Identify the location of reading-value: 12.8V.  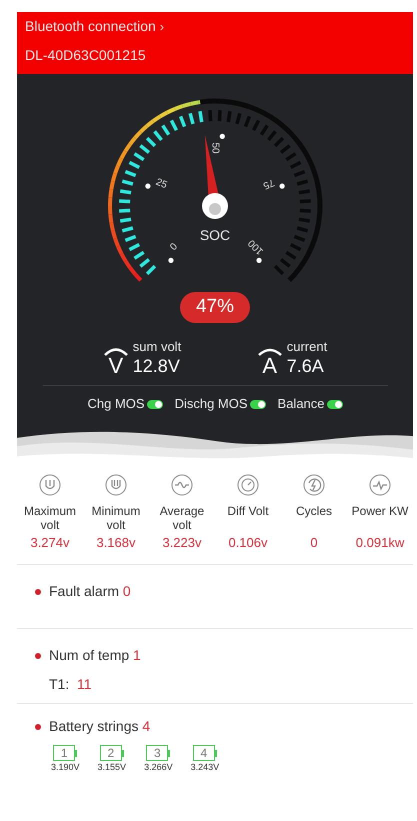
(156, 366).